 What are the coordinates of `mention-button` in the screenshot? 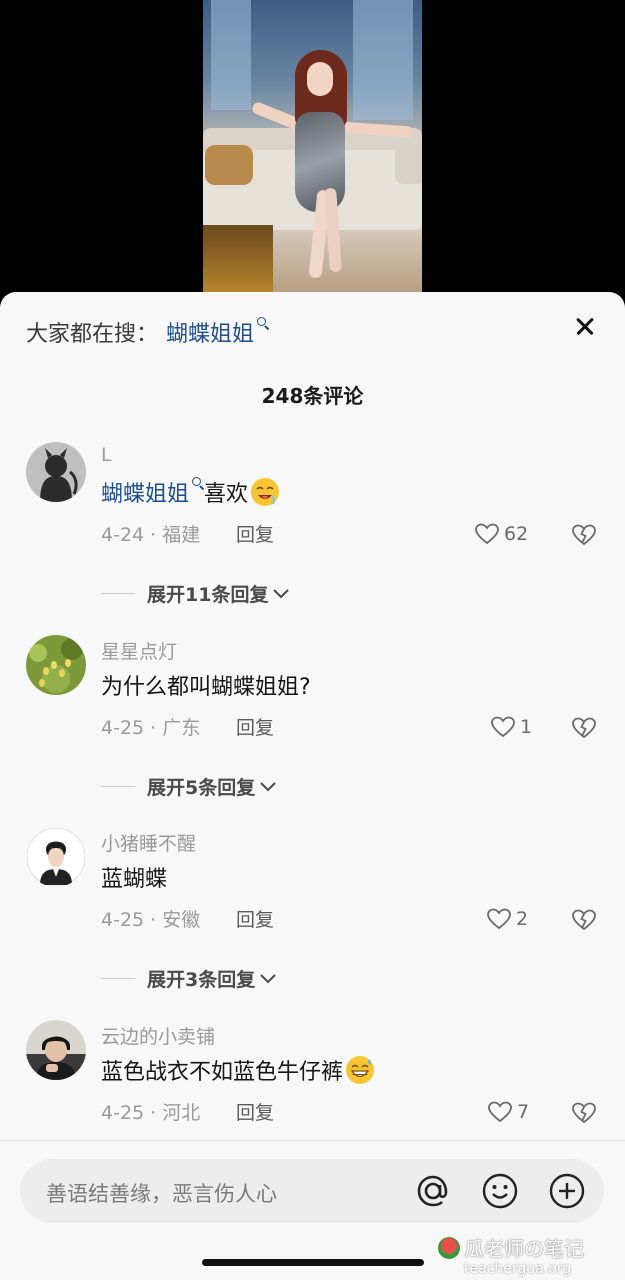 It's located at (433, 1191).